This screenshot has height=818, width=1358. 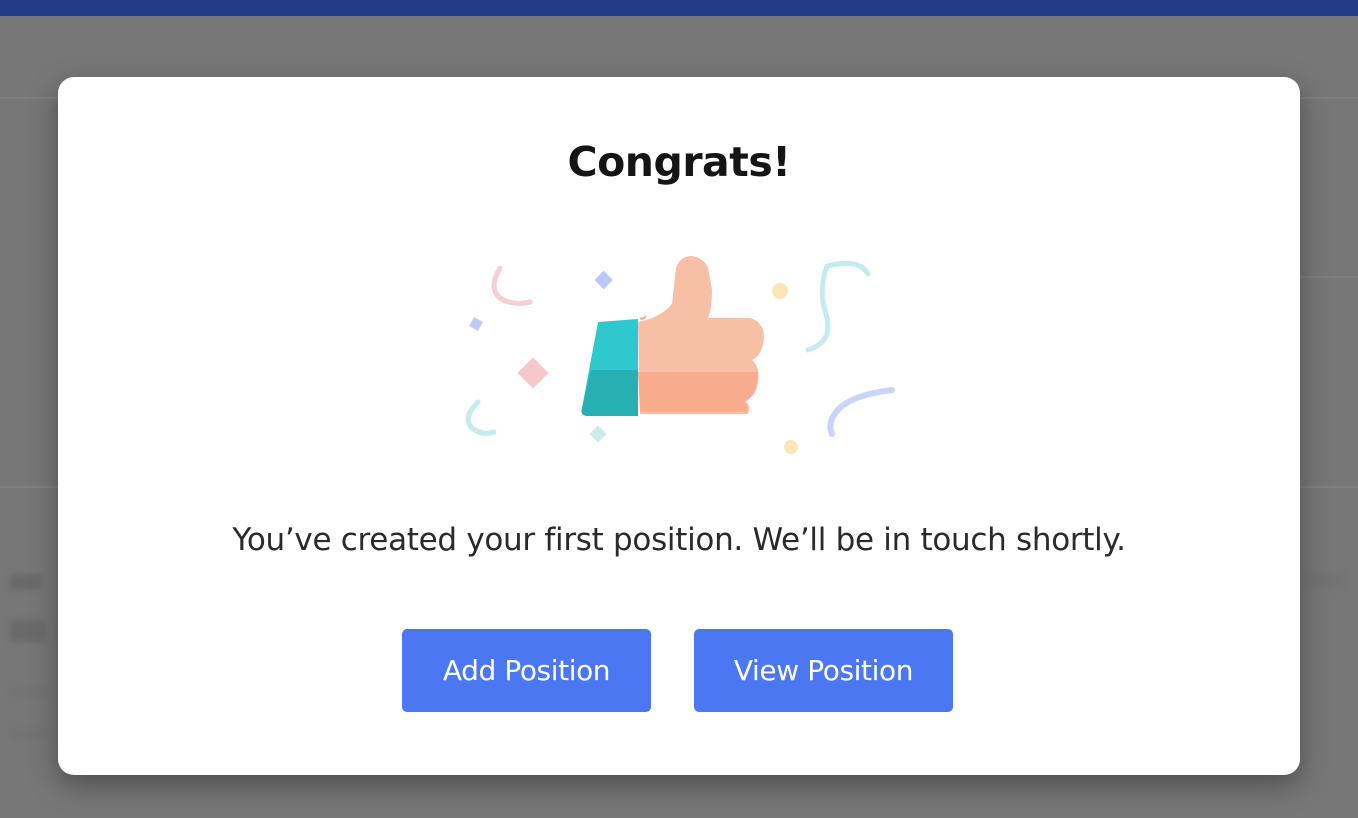 I want to click on add-position-button: Add Position, so click(x=526, y=670).